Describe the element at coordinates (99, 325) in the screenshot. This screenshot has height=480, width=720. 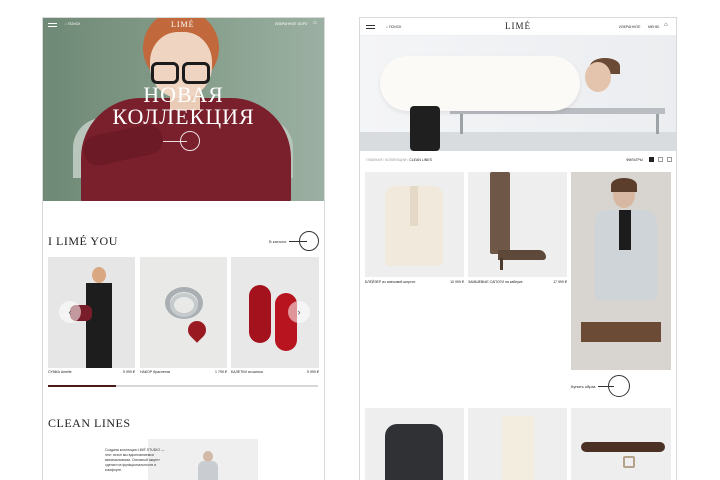
I see `model-dress` at that location.